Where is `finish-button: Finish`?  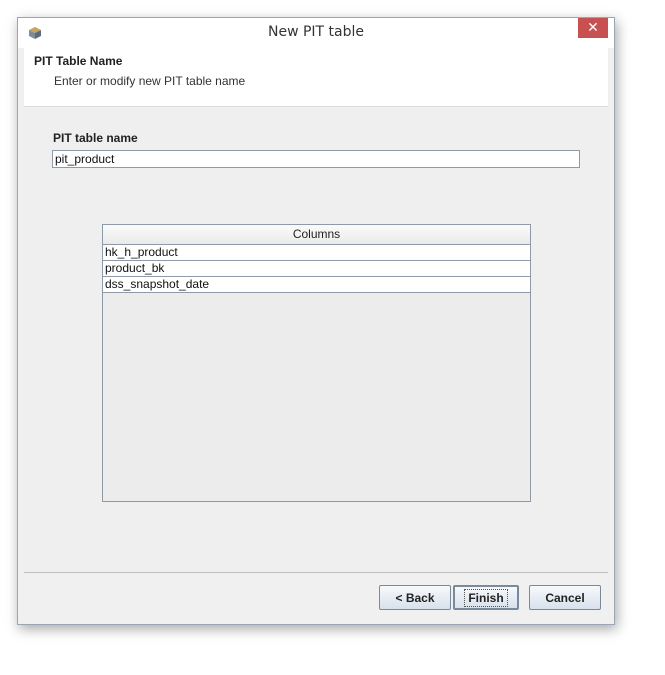
finish-button: Finish is located at coordinates (486, 597).